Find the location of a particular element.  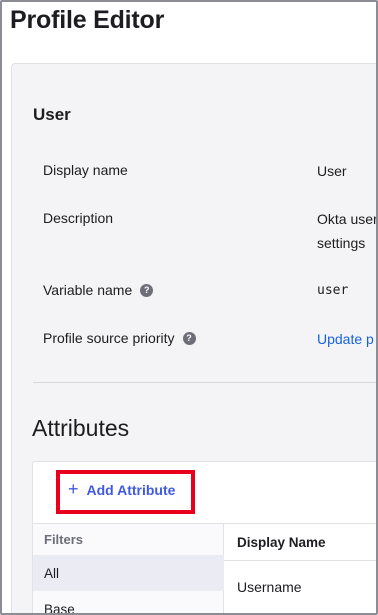

section-divider is located at coordinates (204, 382).